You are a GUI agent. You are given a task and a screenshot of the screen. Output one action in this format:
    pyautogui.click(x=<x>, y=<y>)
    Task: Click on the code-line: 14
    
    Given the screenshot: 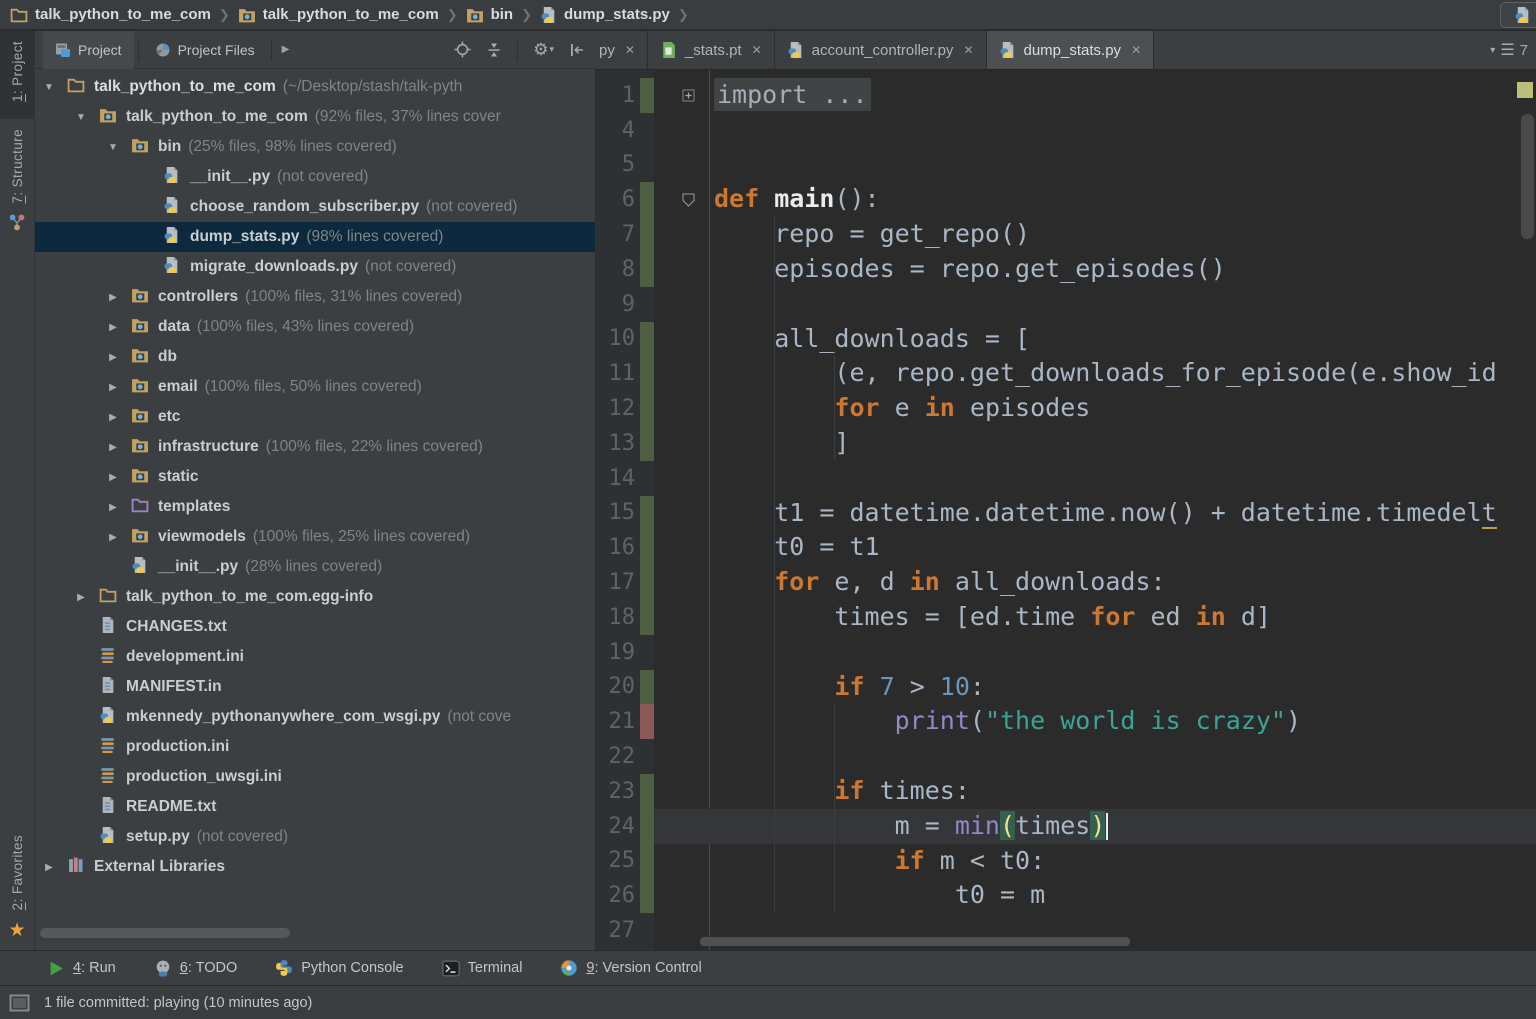 What is the action you would take?
    pyautogui.click(x=1065, y=478)
    